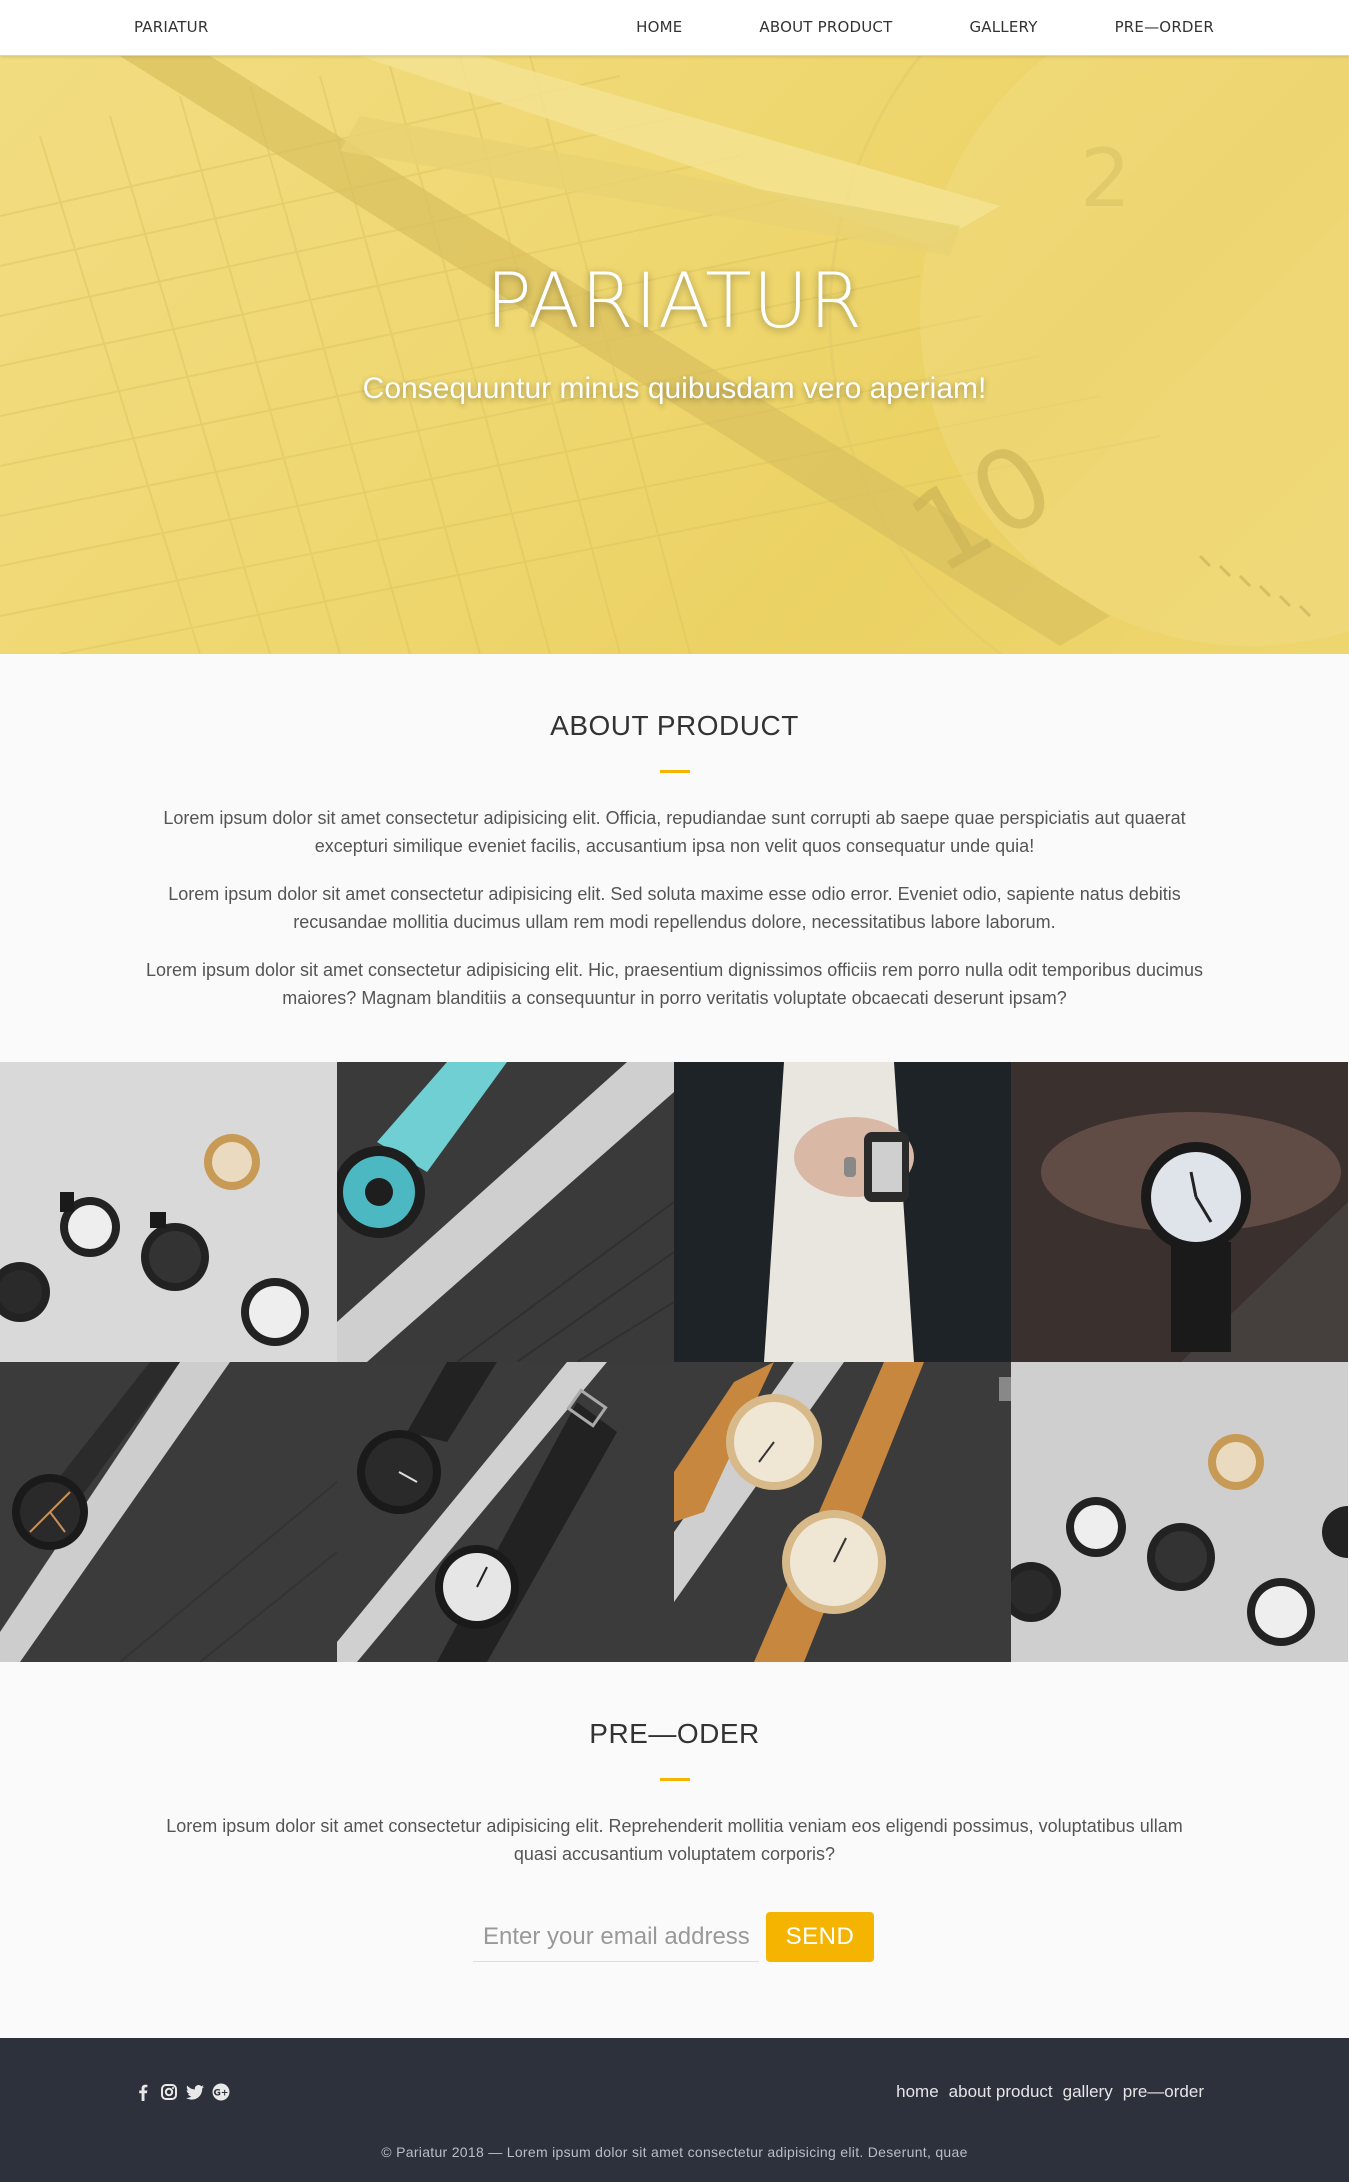  What do you see at coordinates (616, 1937) in the screenshot?
I see `email-input` at bounding box center [616, 1937].